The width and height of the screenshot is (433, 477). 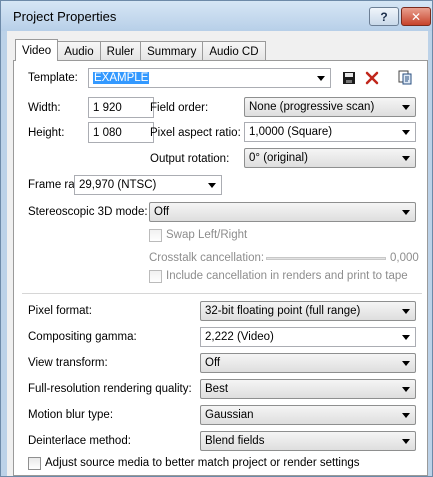 I want to click on frame-rate-combo: 29,970 (NTSC), so click(x=148, y=185).